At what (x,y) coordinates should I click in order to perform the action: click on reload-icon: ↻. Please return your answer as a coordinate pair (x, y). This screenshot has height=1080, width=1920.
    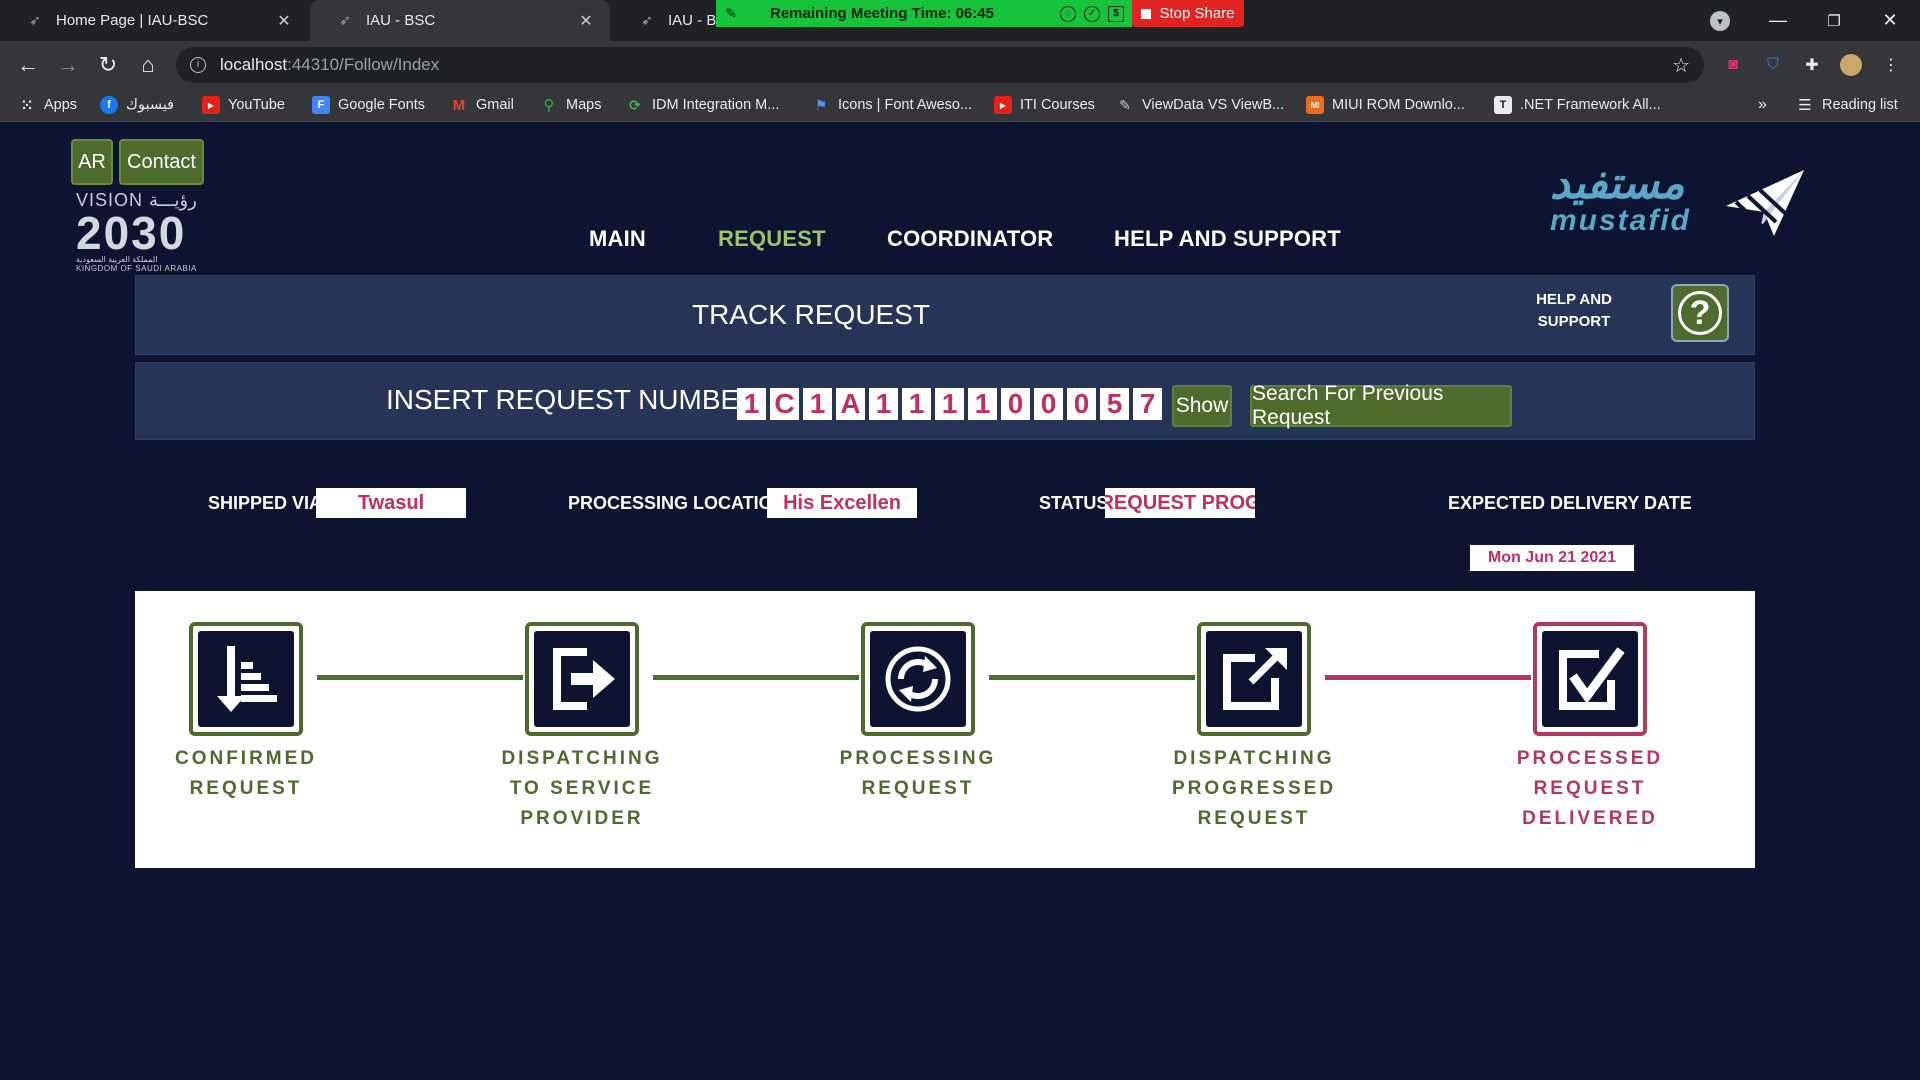
    Looking at the image, I should click on (108, 65).